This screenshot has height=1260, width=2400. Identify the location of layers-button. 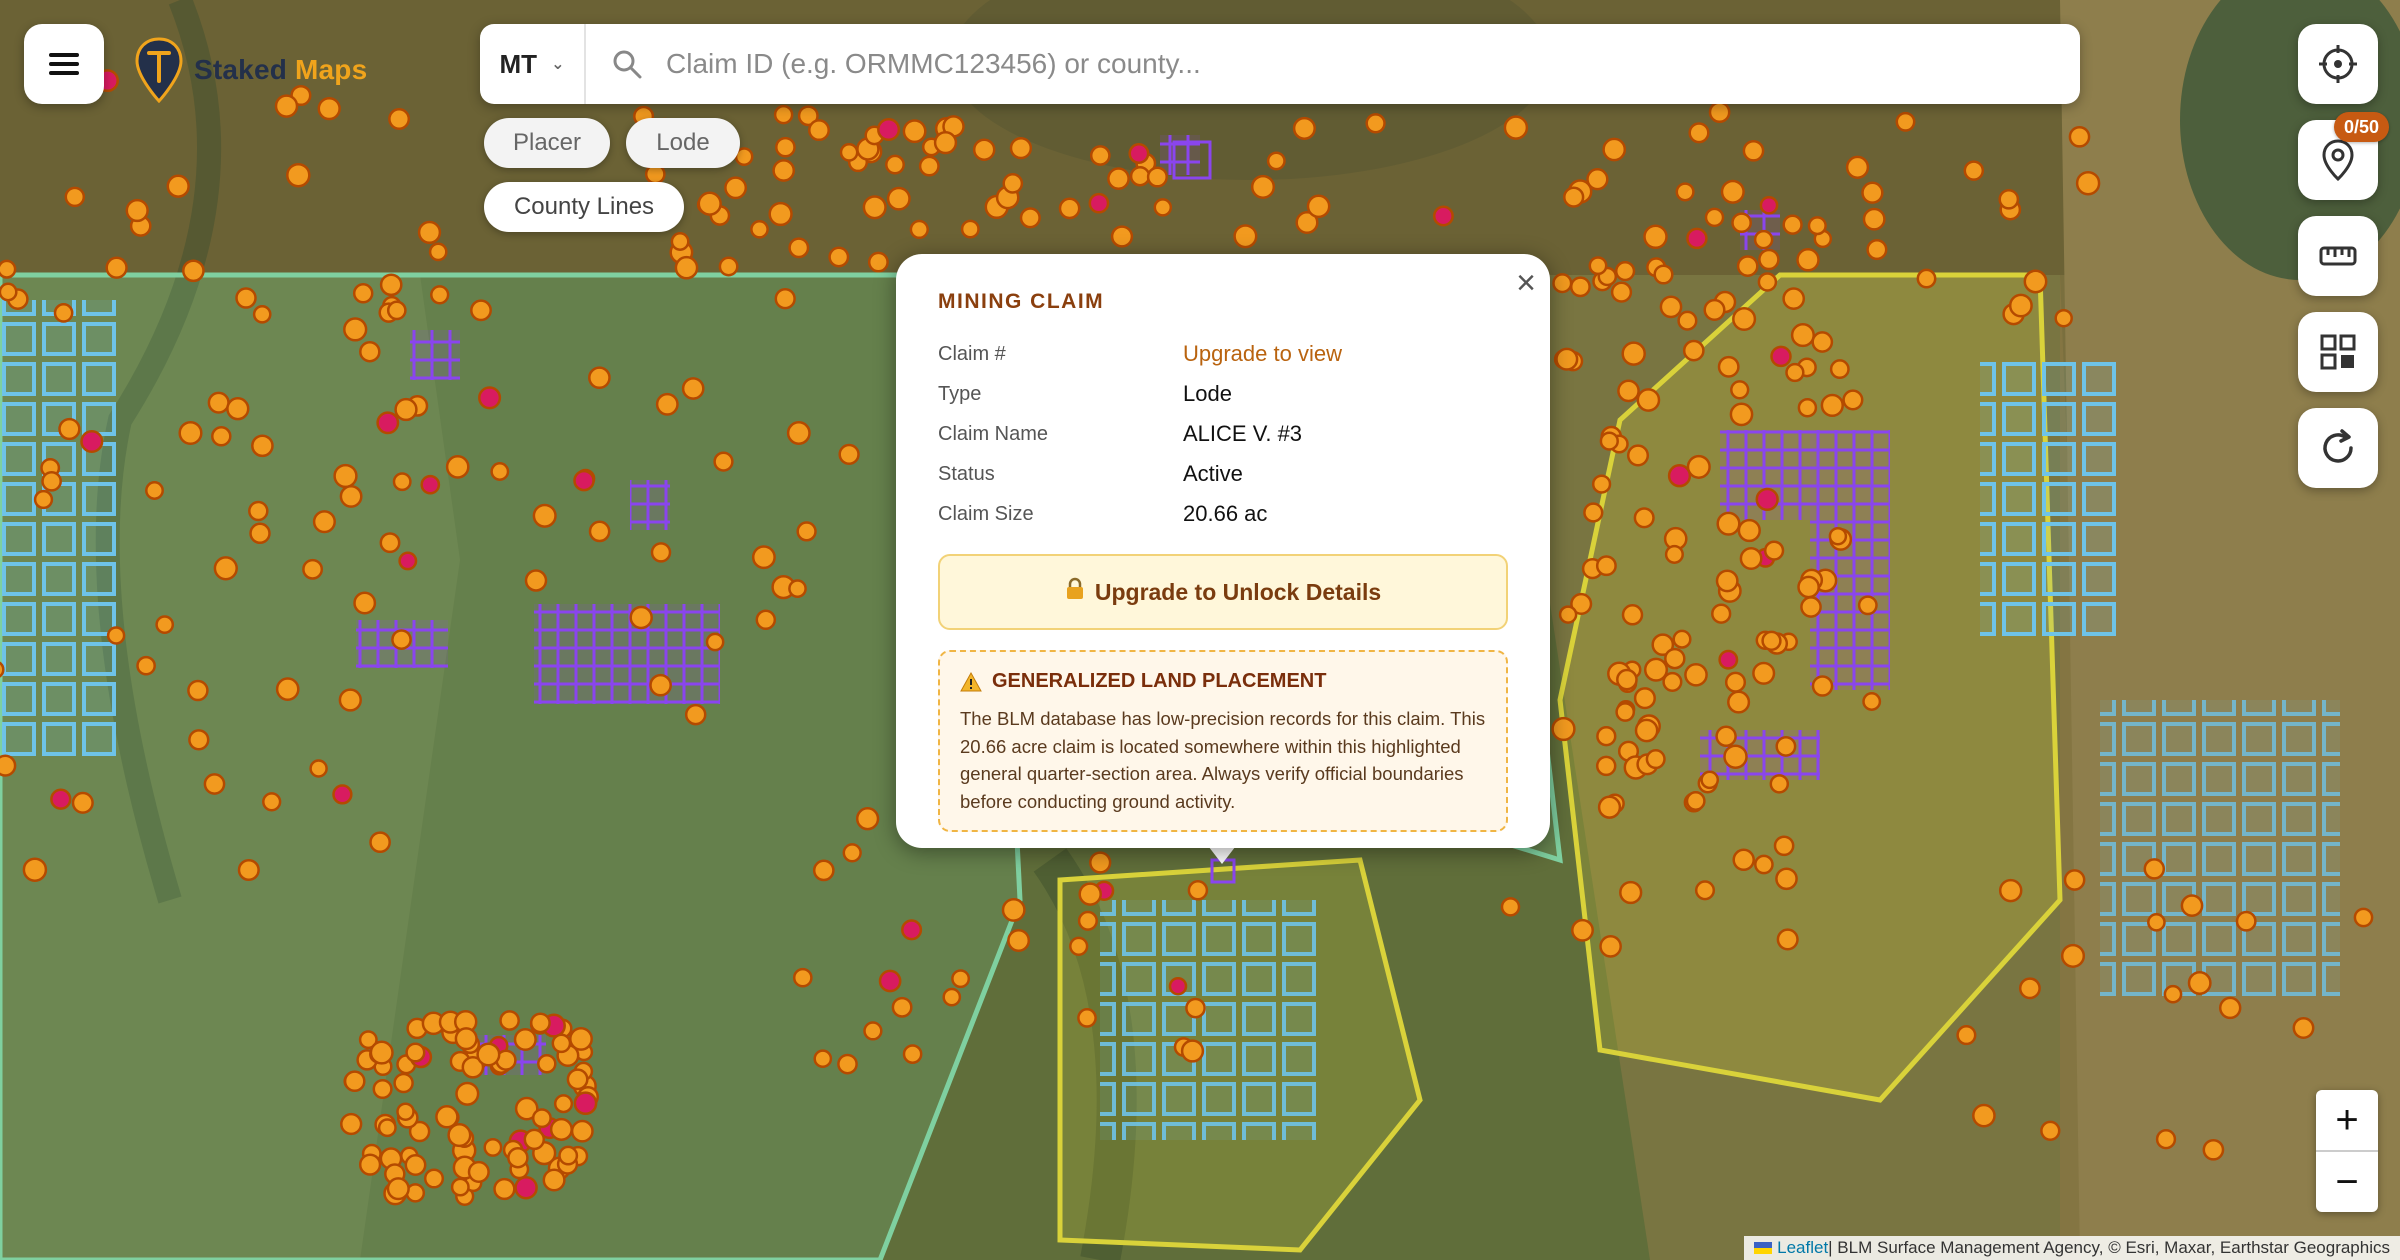
(2338, 352).